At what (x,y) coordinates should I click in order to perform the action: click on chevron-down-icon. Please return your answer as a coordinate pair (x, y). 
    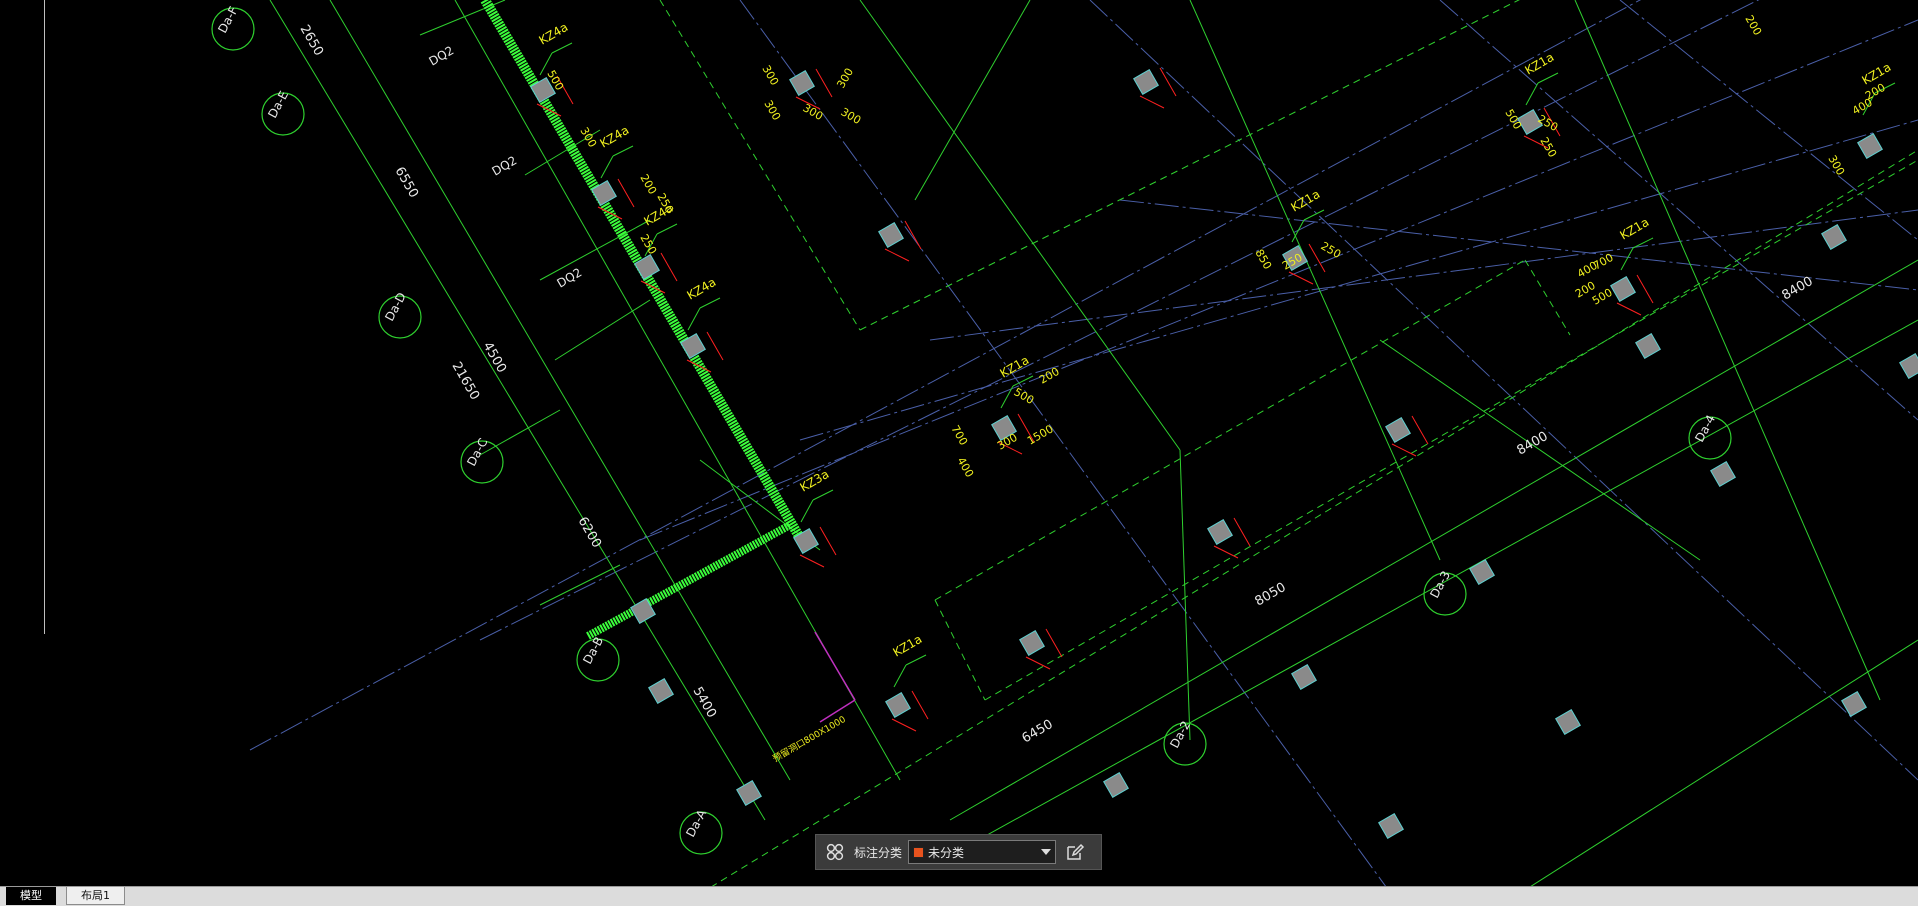
    Looking at the image, I should click on (1046, 852).